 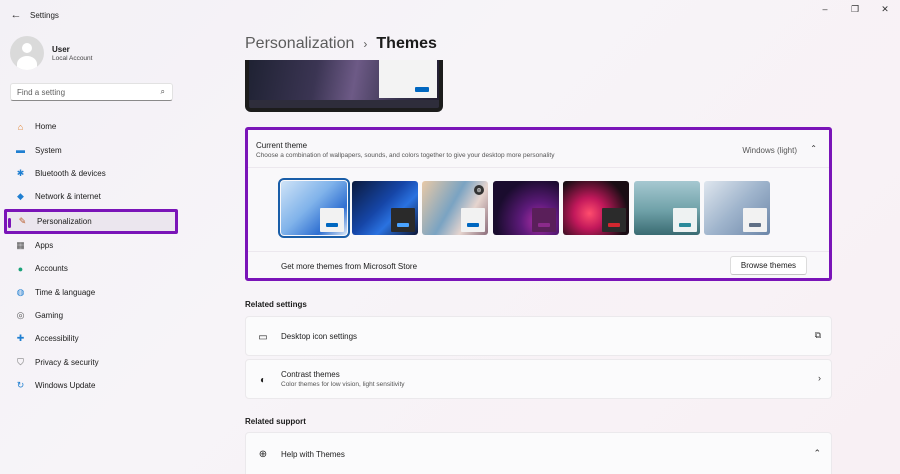 What do you see at coordinates (67, 362) in the screenshot?
I see `sidebar-item-label: Privacy & security` at bounding box center [67, 362].